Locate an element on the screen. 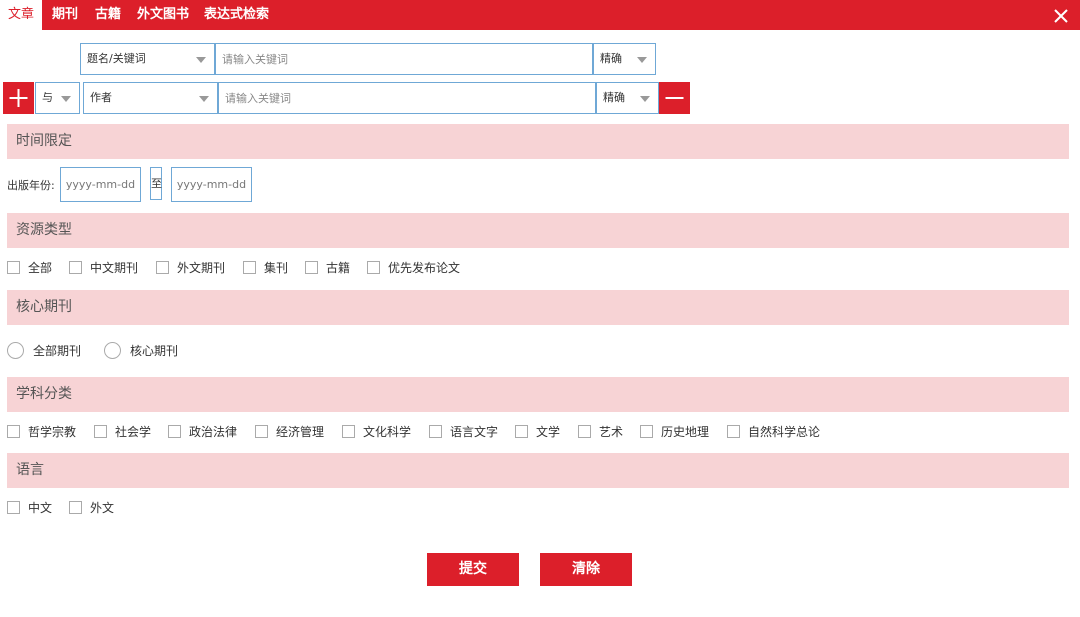  minus-icon is located at coordinates (674, 98).